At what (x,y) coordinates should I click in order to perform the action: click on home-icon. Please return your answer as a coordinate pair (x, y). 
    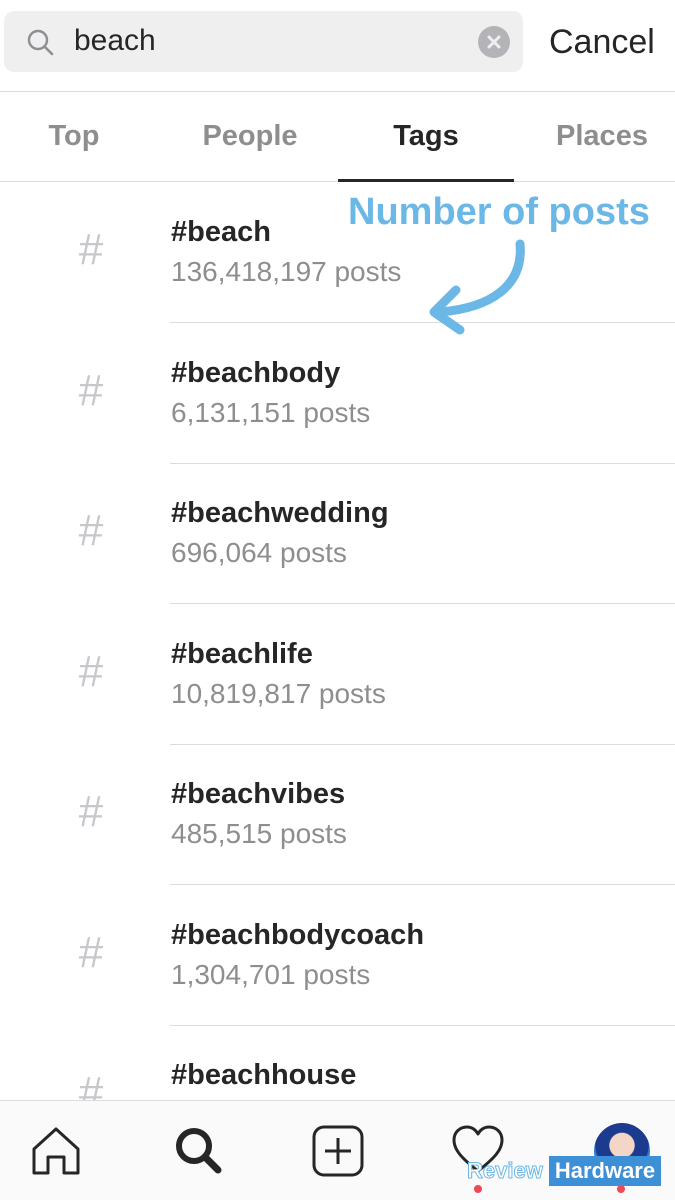
    Looking at the image, I should click on (56, 1151).